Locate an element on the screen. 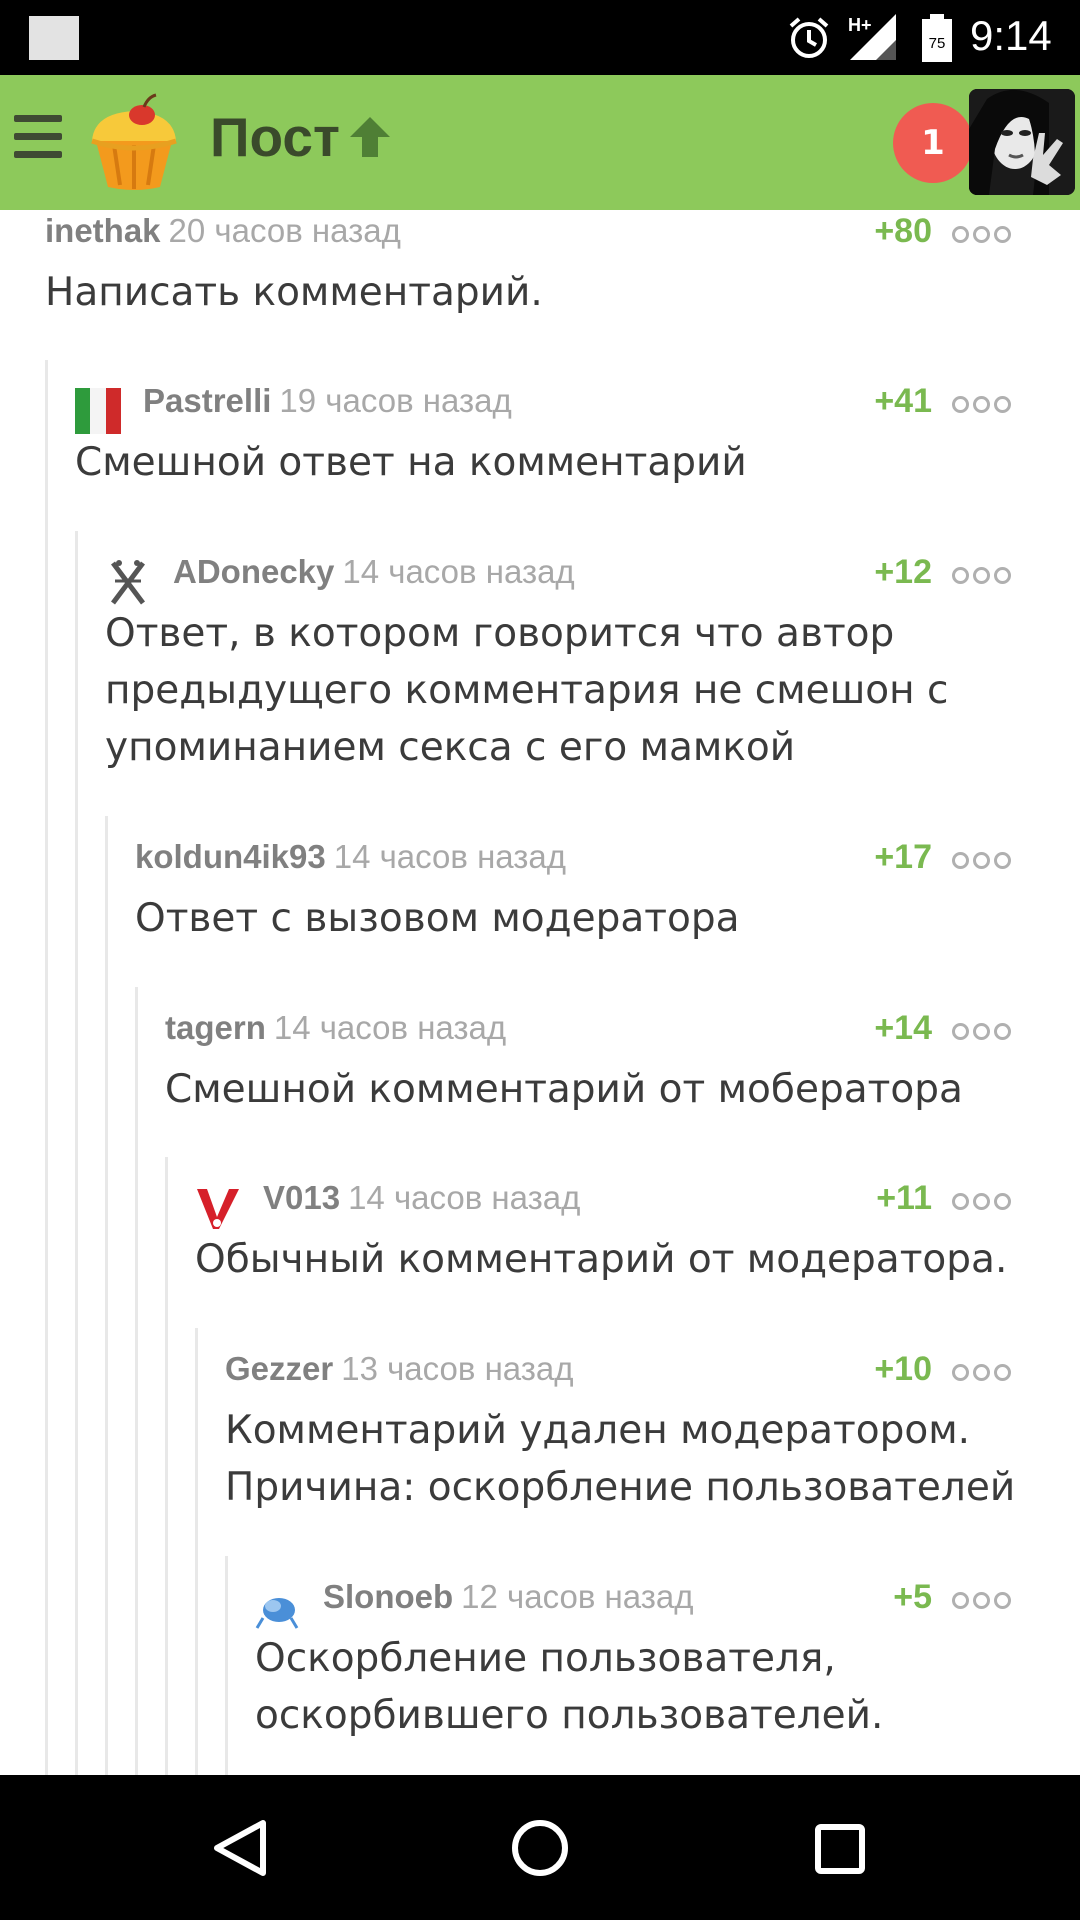 This screenshot has height=1920, width=1080. comment-username: Slonoeb 12 часов назад is located at coordinates (508, 1597).